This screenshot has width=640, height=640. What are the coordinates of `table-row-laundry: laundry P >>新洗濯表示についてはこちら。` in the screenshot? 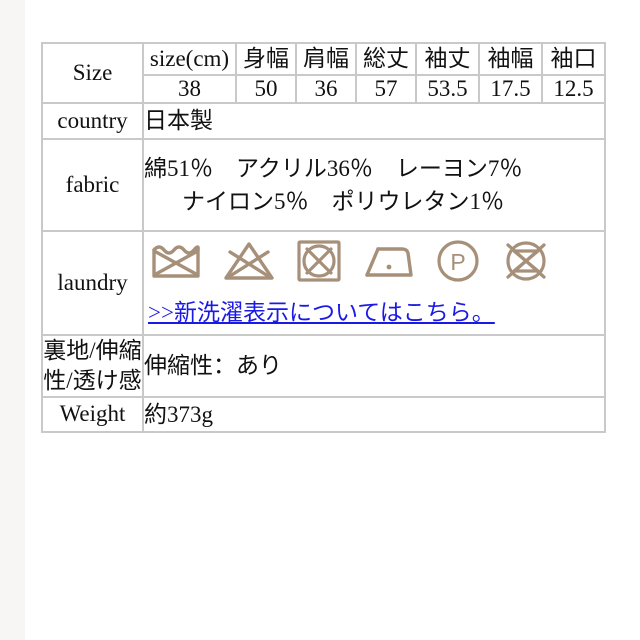 It's located at (323, 283).